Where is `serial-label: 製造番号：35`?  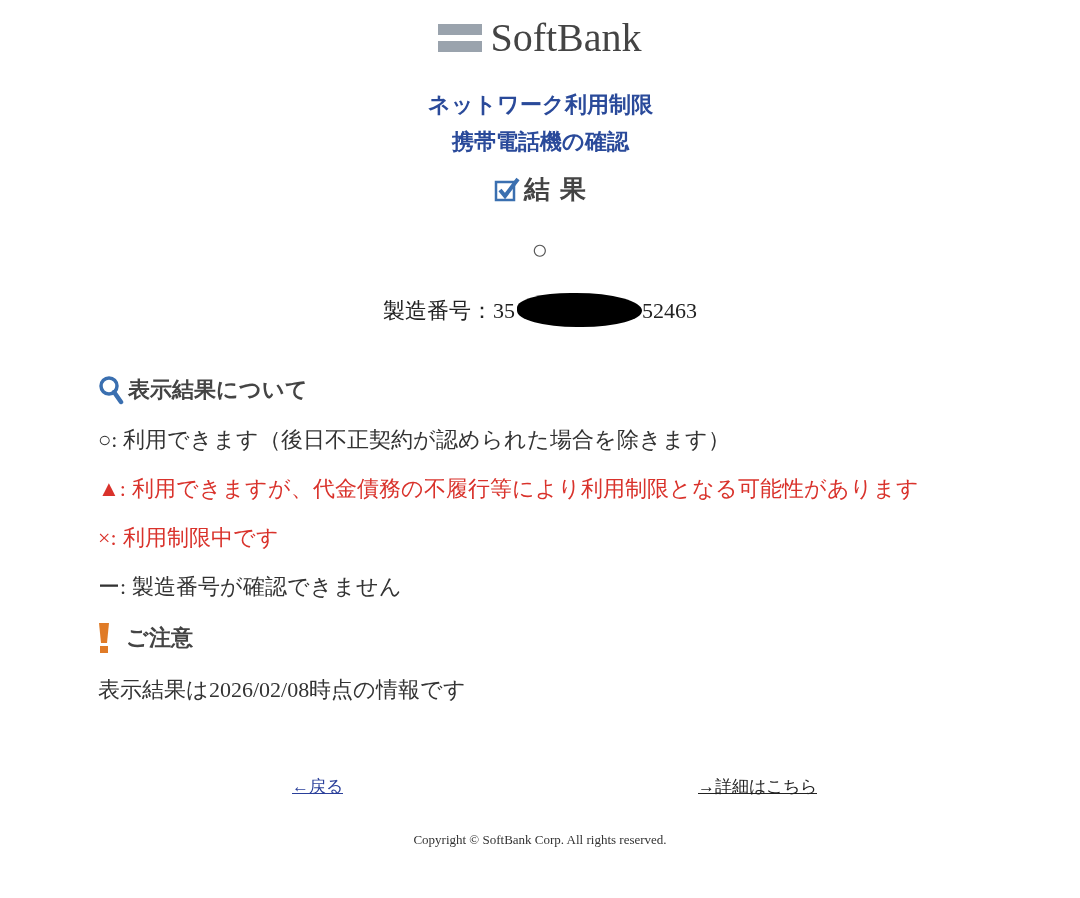
serial-label: 製造番号：35 is located at coordinates (449, 310).